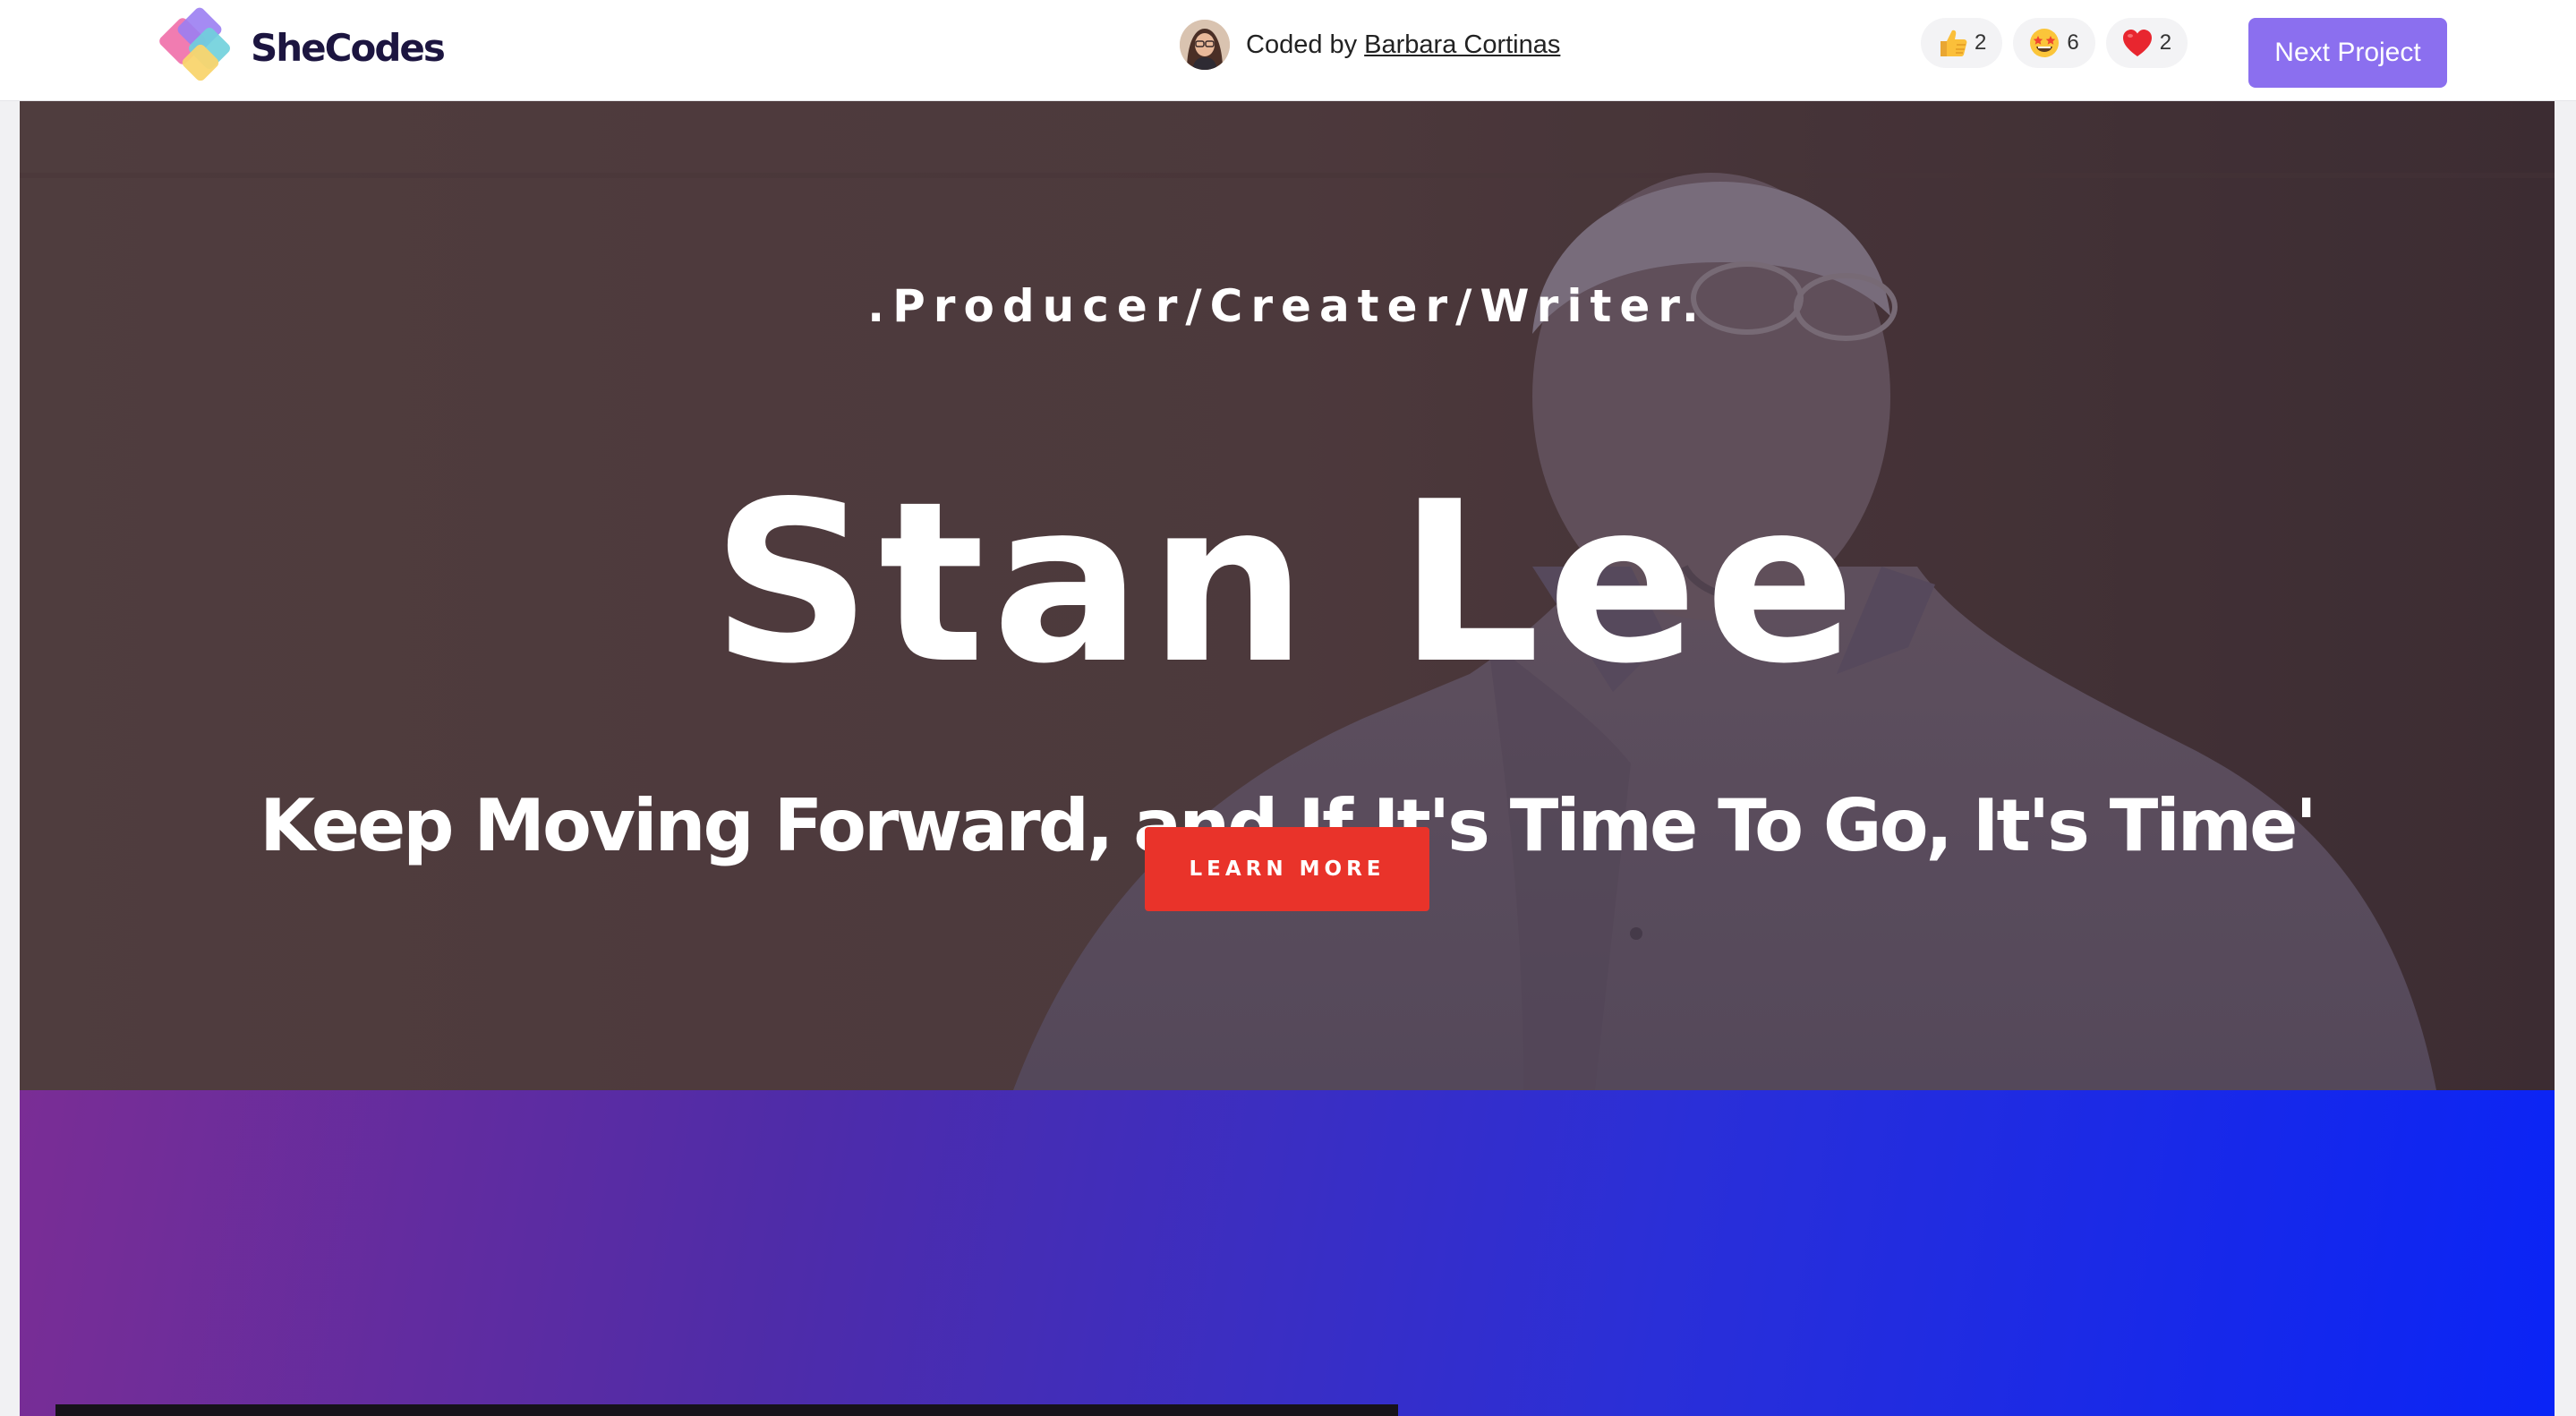  What do you see at coordinates (1287, 869) in the screenshot?
I see `learn-more-button: LEARN MORE` at bounding box center [1287, 869].